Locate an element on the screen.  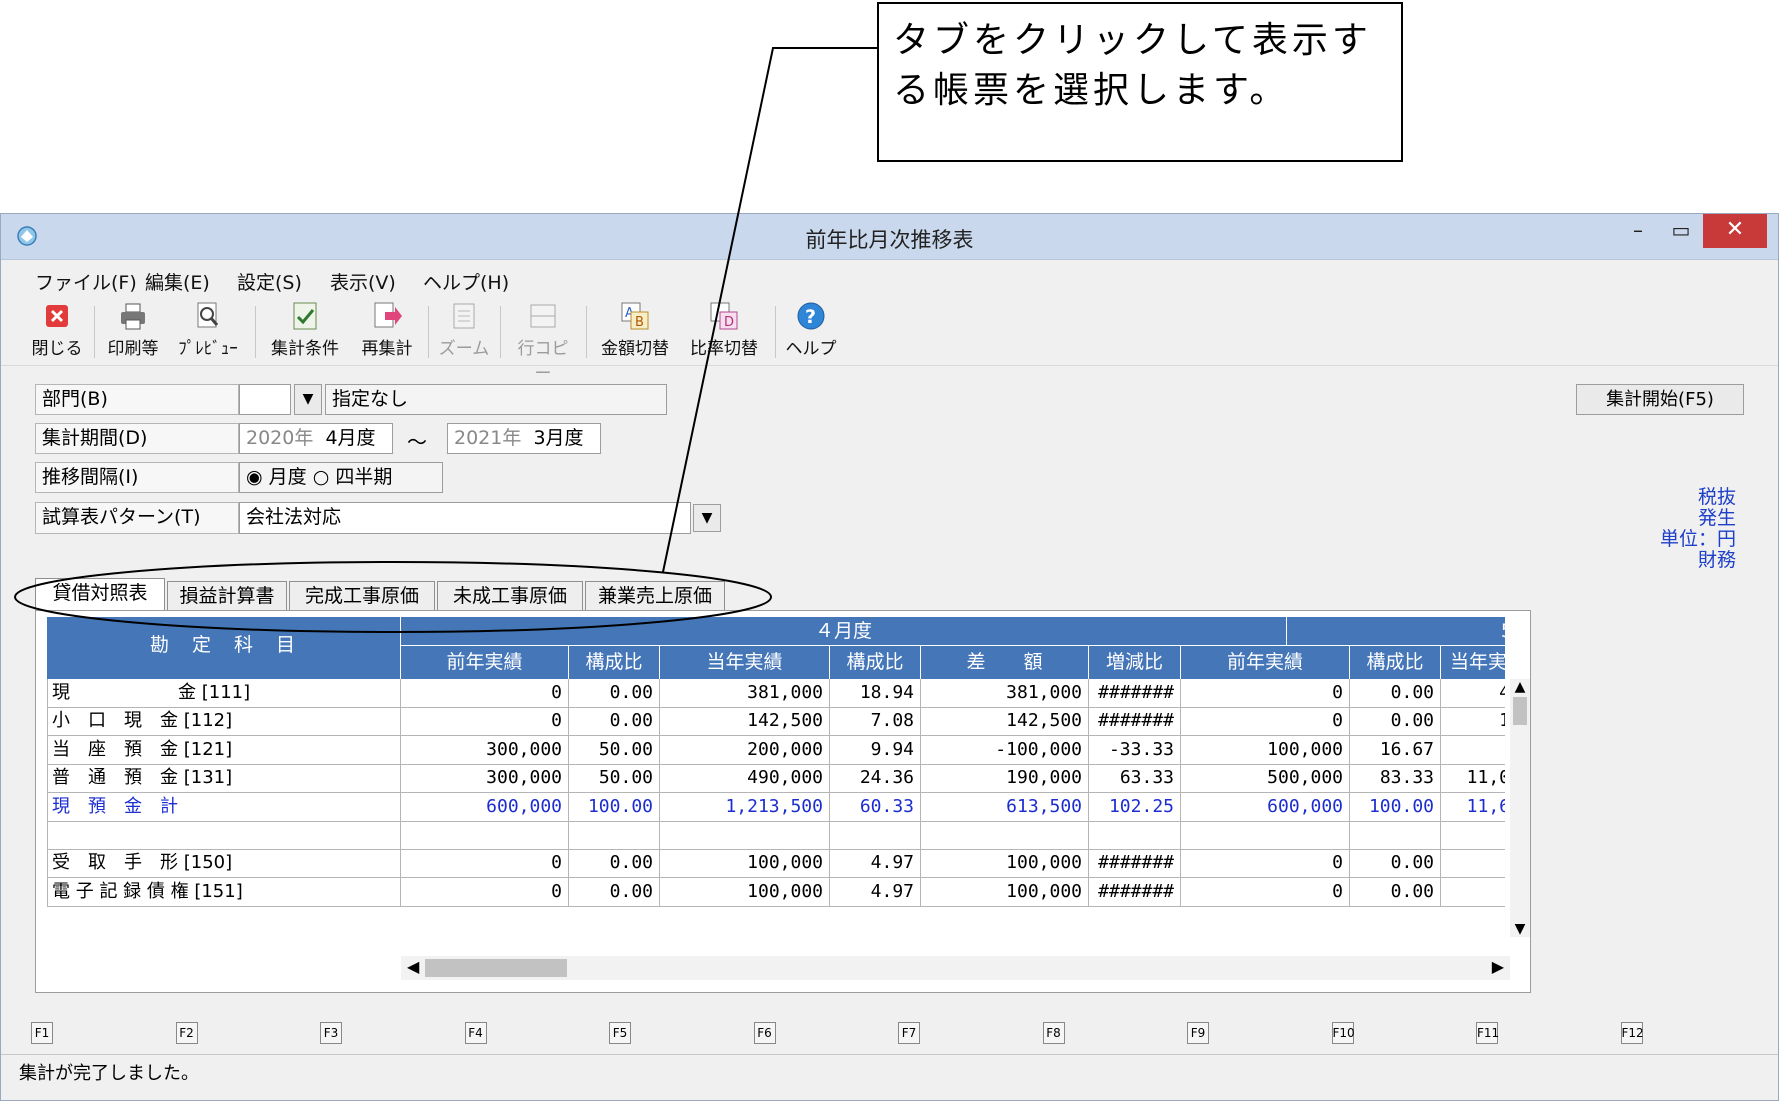
radio-quarterly: ○ 四半期 is located at coordinates (353, 477).